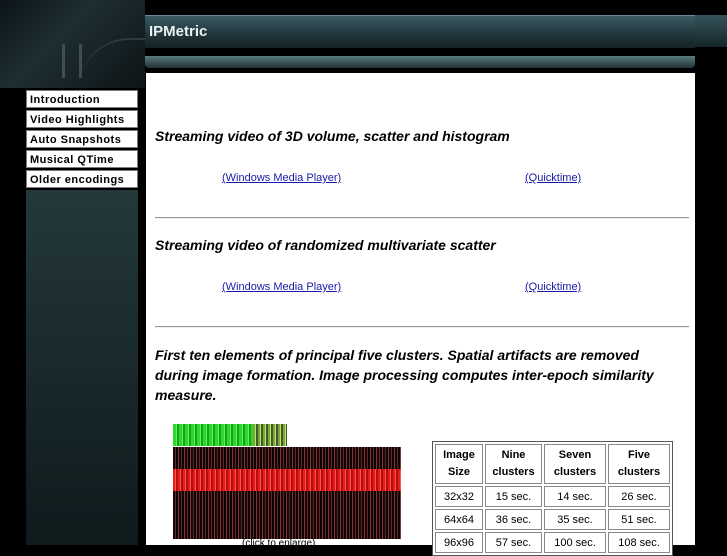  Describe the element at coordinates (281, 178) in the screenshot. I see `link-windows-media-player-1: (Windows Media Player)` at that location.